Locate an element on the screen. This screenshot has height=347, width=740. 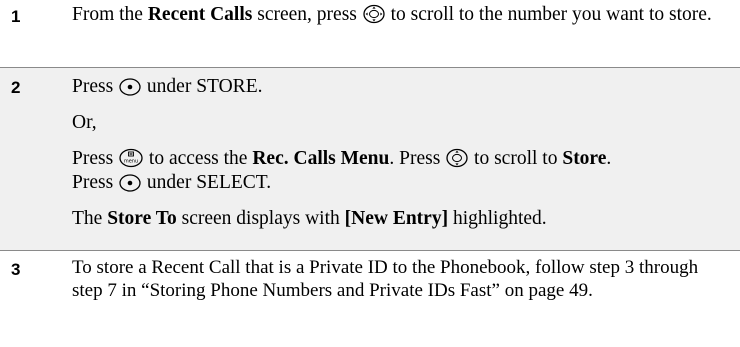
rec-calls-menu-label: Rec. Calls Menu is located at coordinates (321, 158).